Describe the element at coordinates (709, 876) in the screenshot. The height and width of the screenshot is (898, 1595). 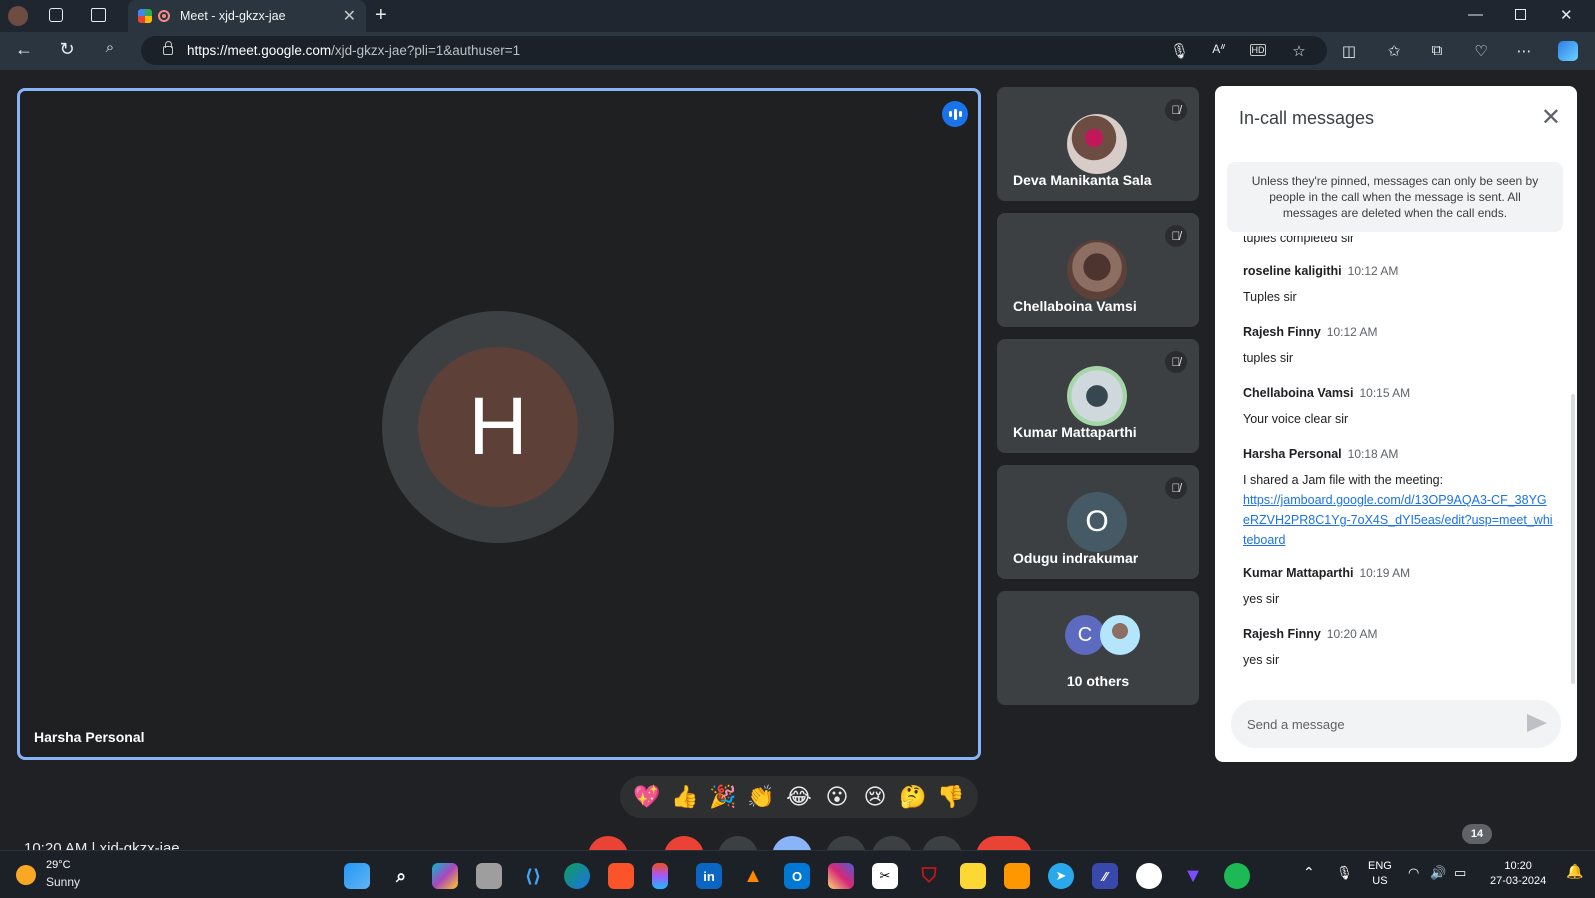
I see `linkedin-icon: in` at that location.